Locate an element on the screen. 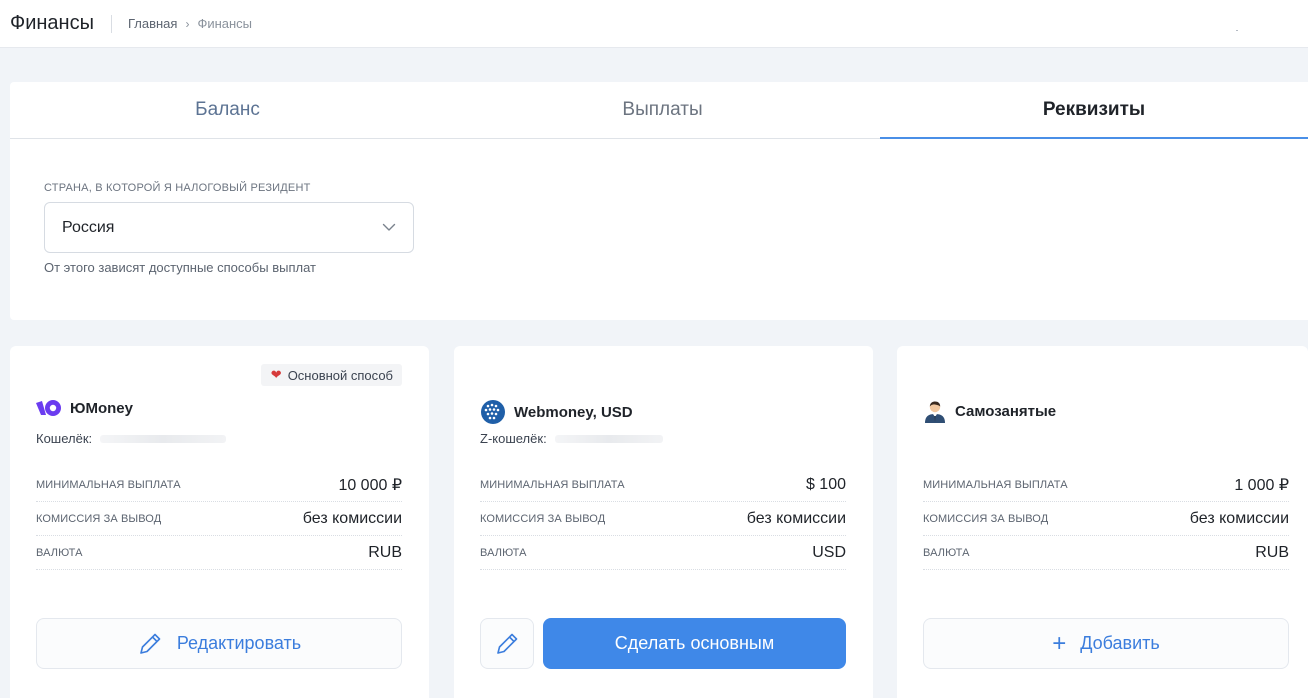 This screenshot has height=698, width=1308. detail-row: ВАЛЮТА USD is located at coordinates (663, 553).